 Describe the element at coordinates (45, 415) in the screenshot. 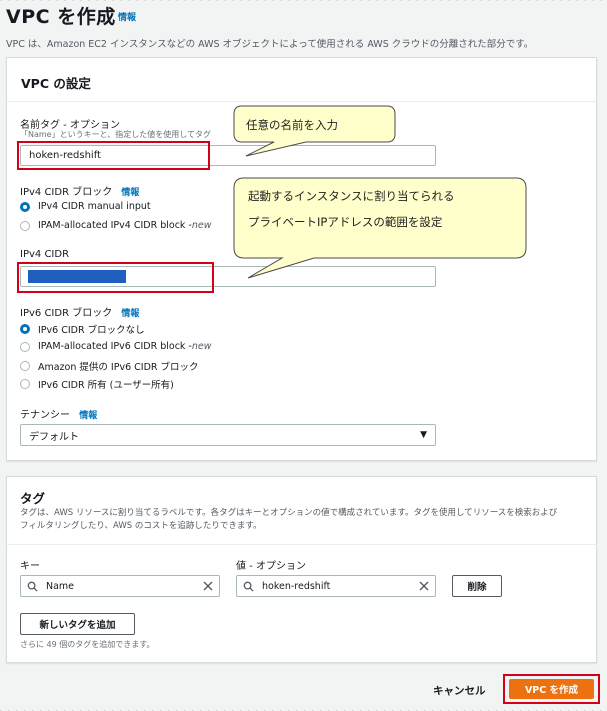

I see `tenancy-label-text: テナンシー` at that location.